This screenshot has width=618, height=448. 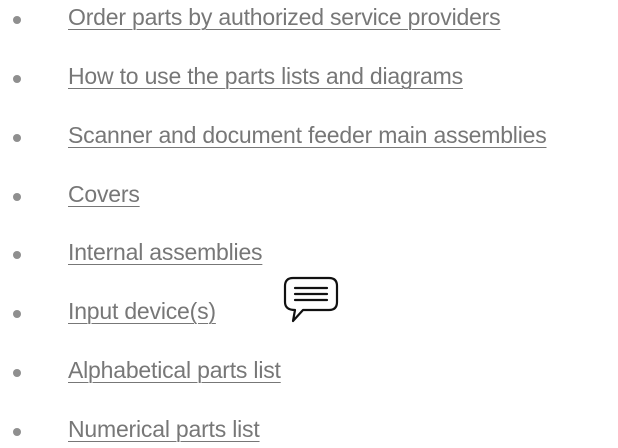 I want to click on comment-icon, so click(x=311, y=300).